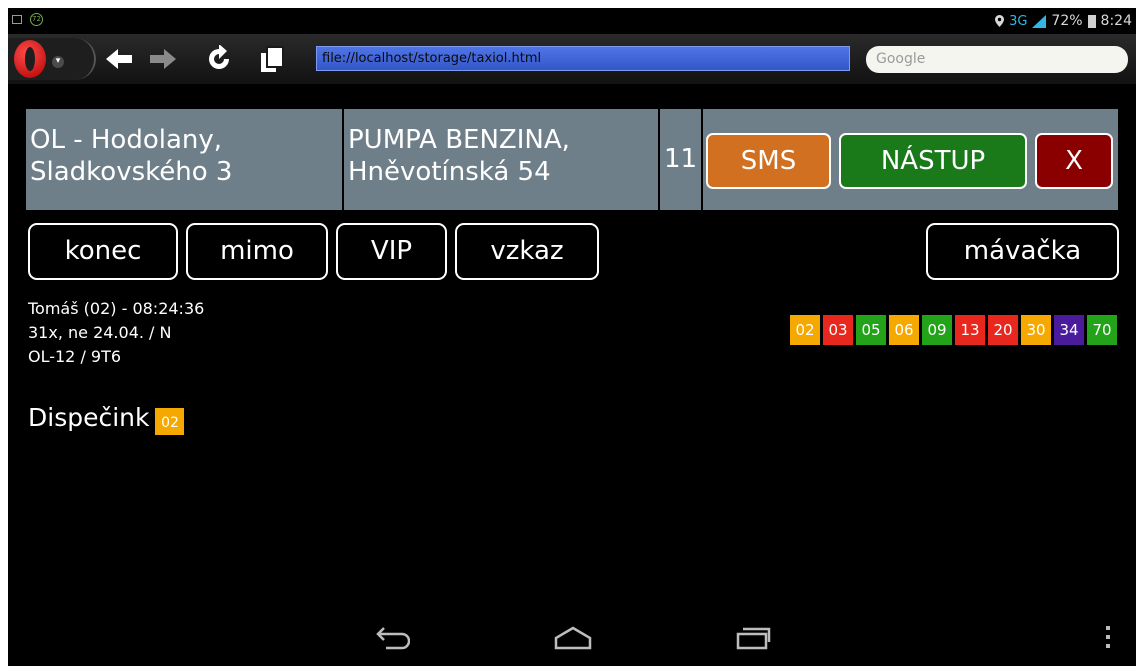  I want to click on driver-badges: 02 03 05 06 09 13 20 30 34 70, so click(952, 330).